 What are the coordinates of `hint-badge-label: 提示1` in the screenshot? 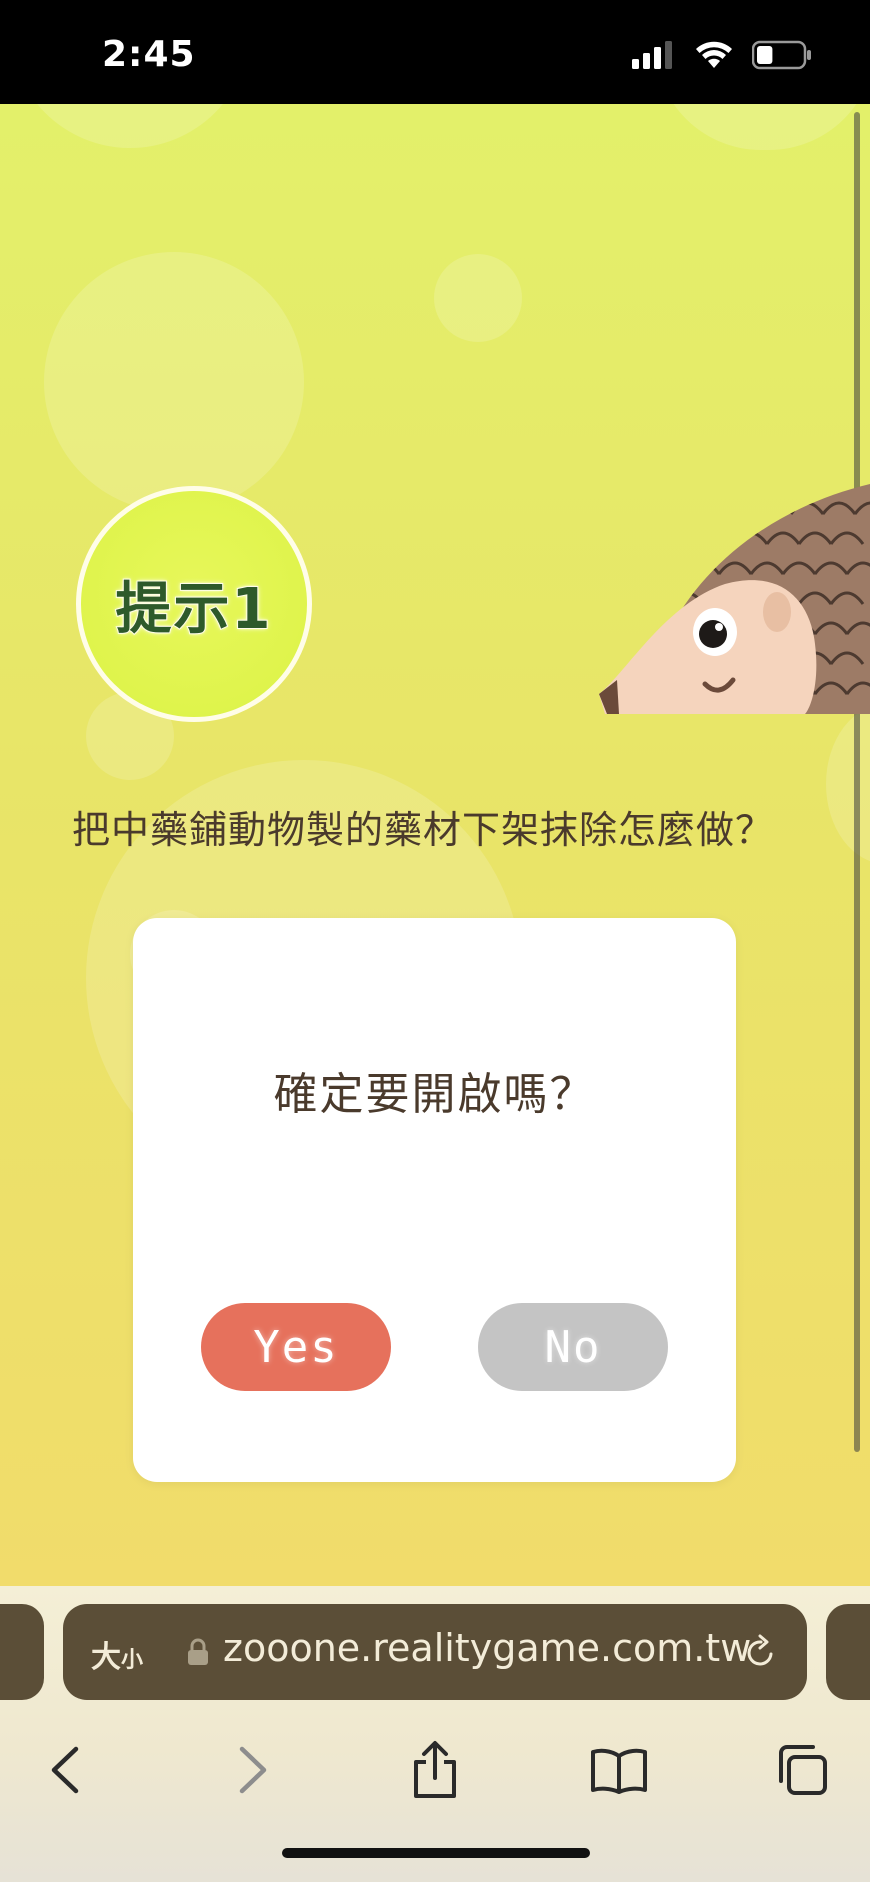 It's located at (194, 609).